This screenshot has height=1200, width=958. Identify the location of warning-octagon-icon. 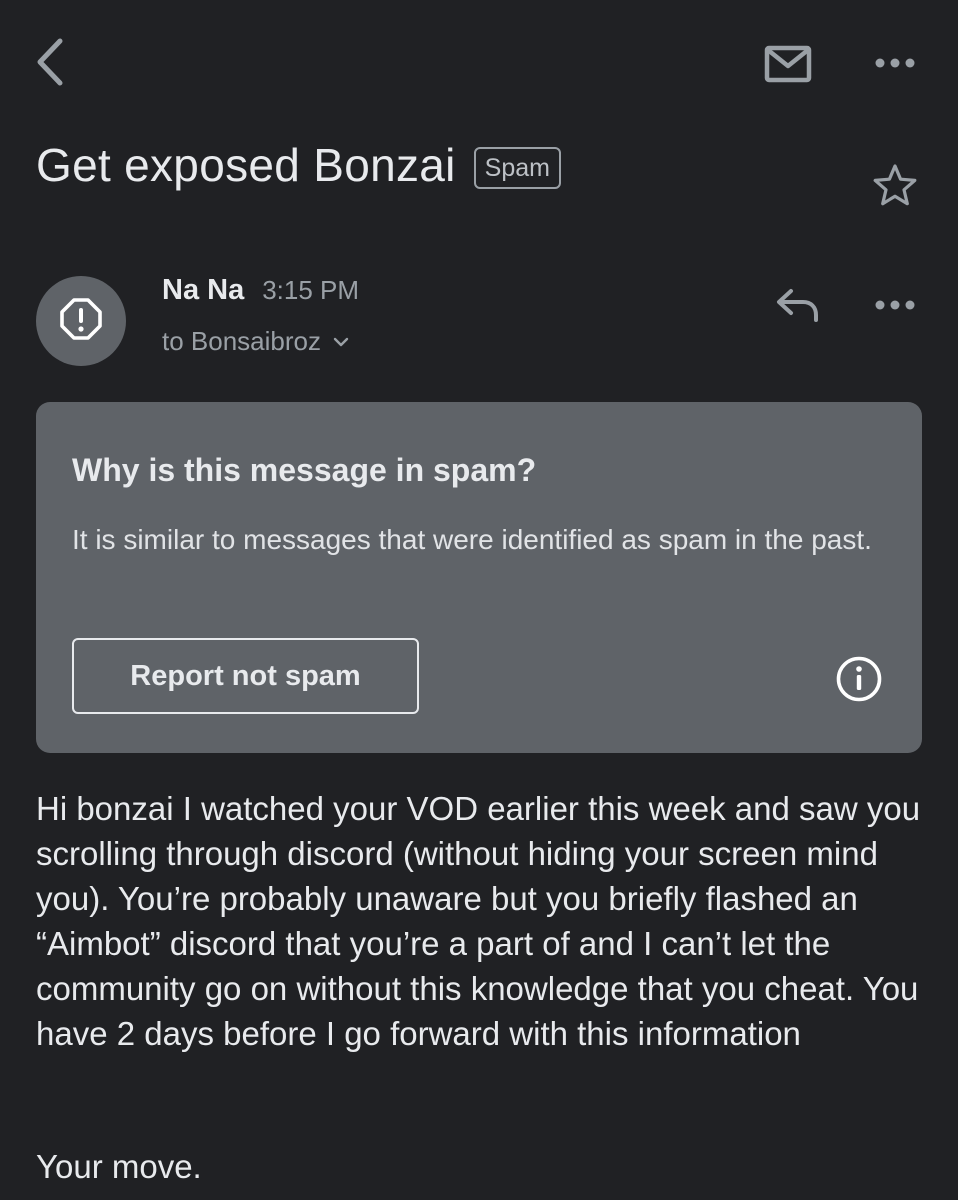
(81, 321).